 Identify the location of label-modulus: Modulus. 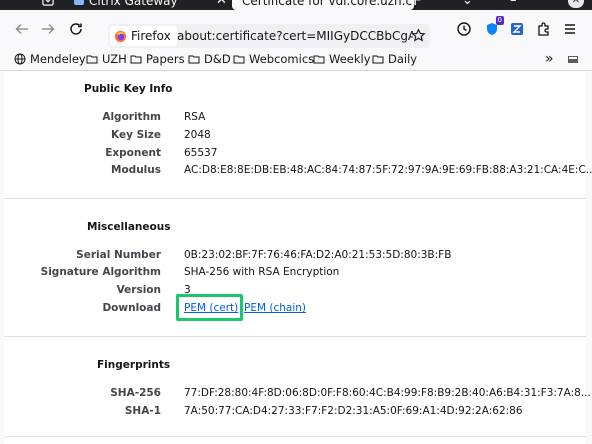
(136, 170).